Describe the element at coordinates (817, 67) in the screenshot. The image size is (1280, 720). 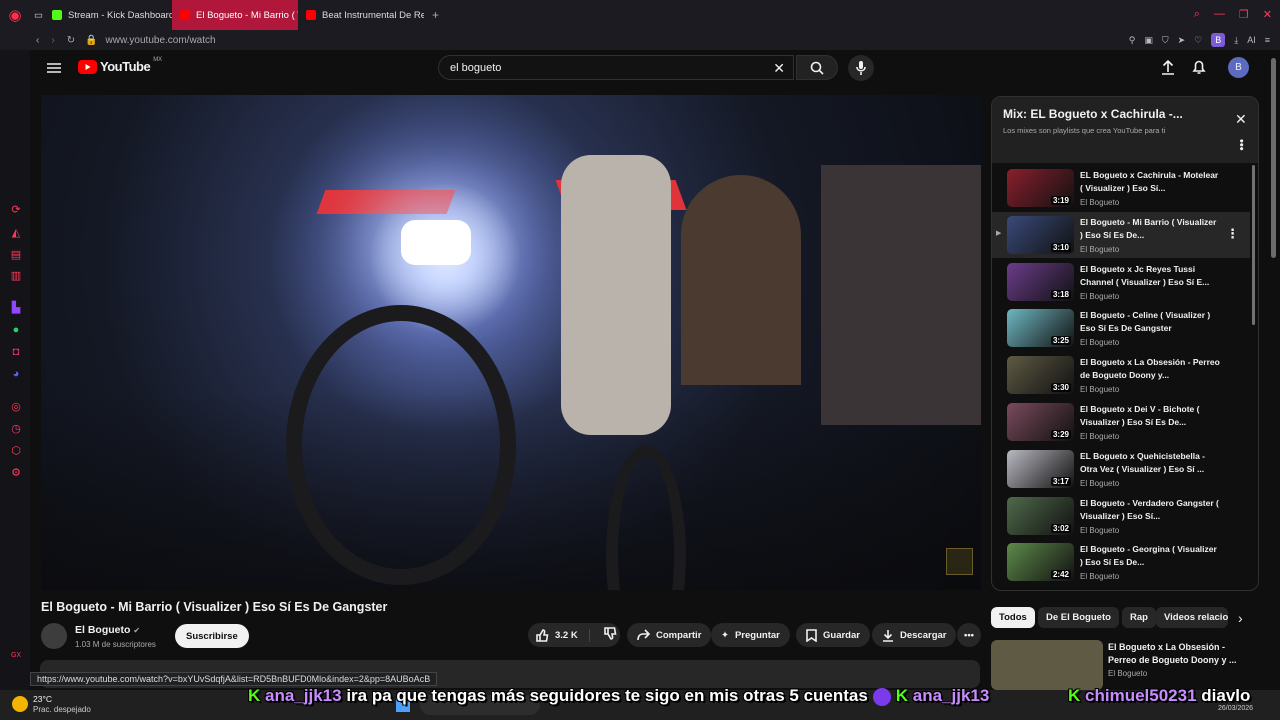
I see `search-button` at that location.